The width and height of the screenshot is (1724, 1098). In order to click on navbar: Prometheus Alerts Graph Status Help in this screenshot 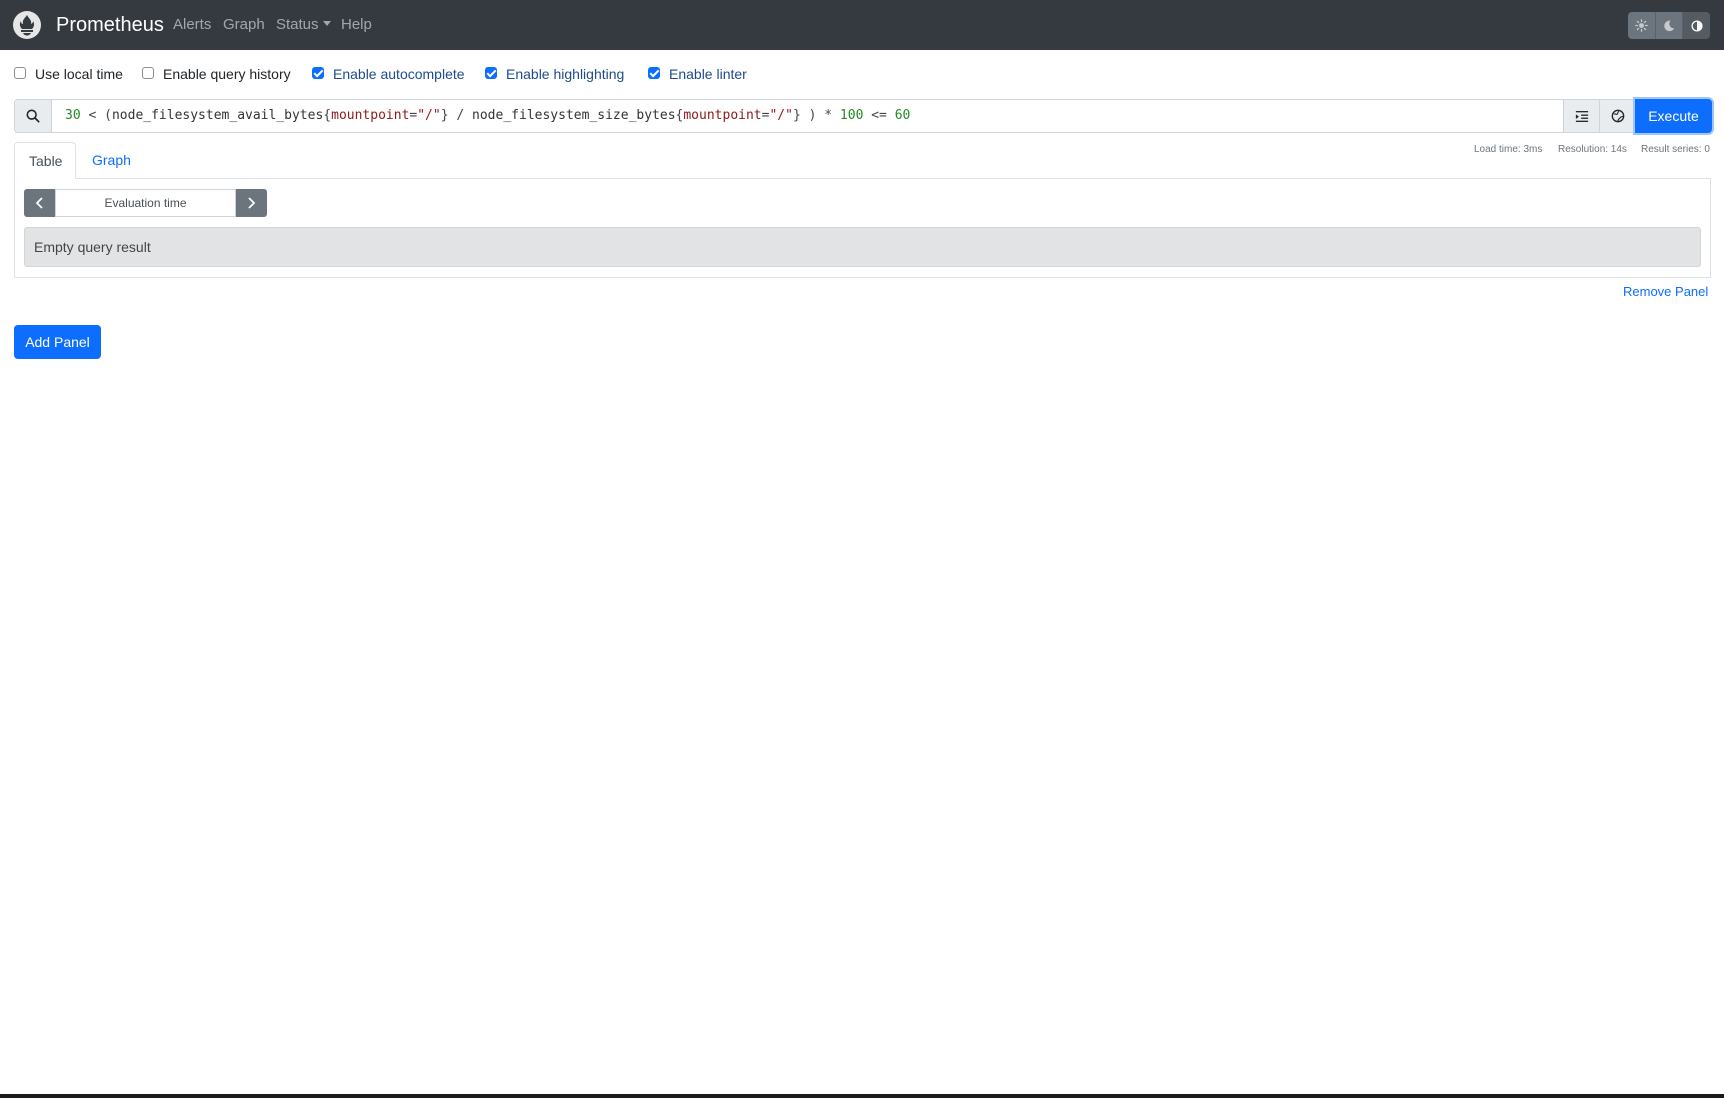, I will do `click(862, 25)`.